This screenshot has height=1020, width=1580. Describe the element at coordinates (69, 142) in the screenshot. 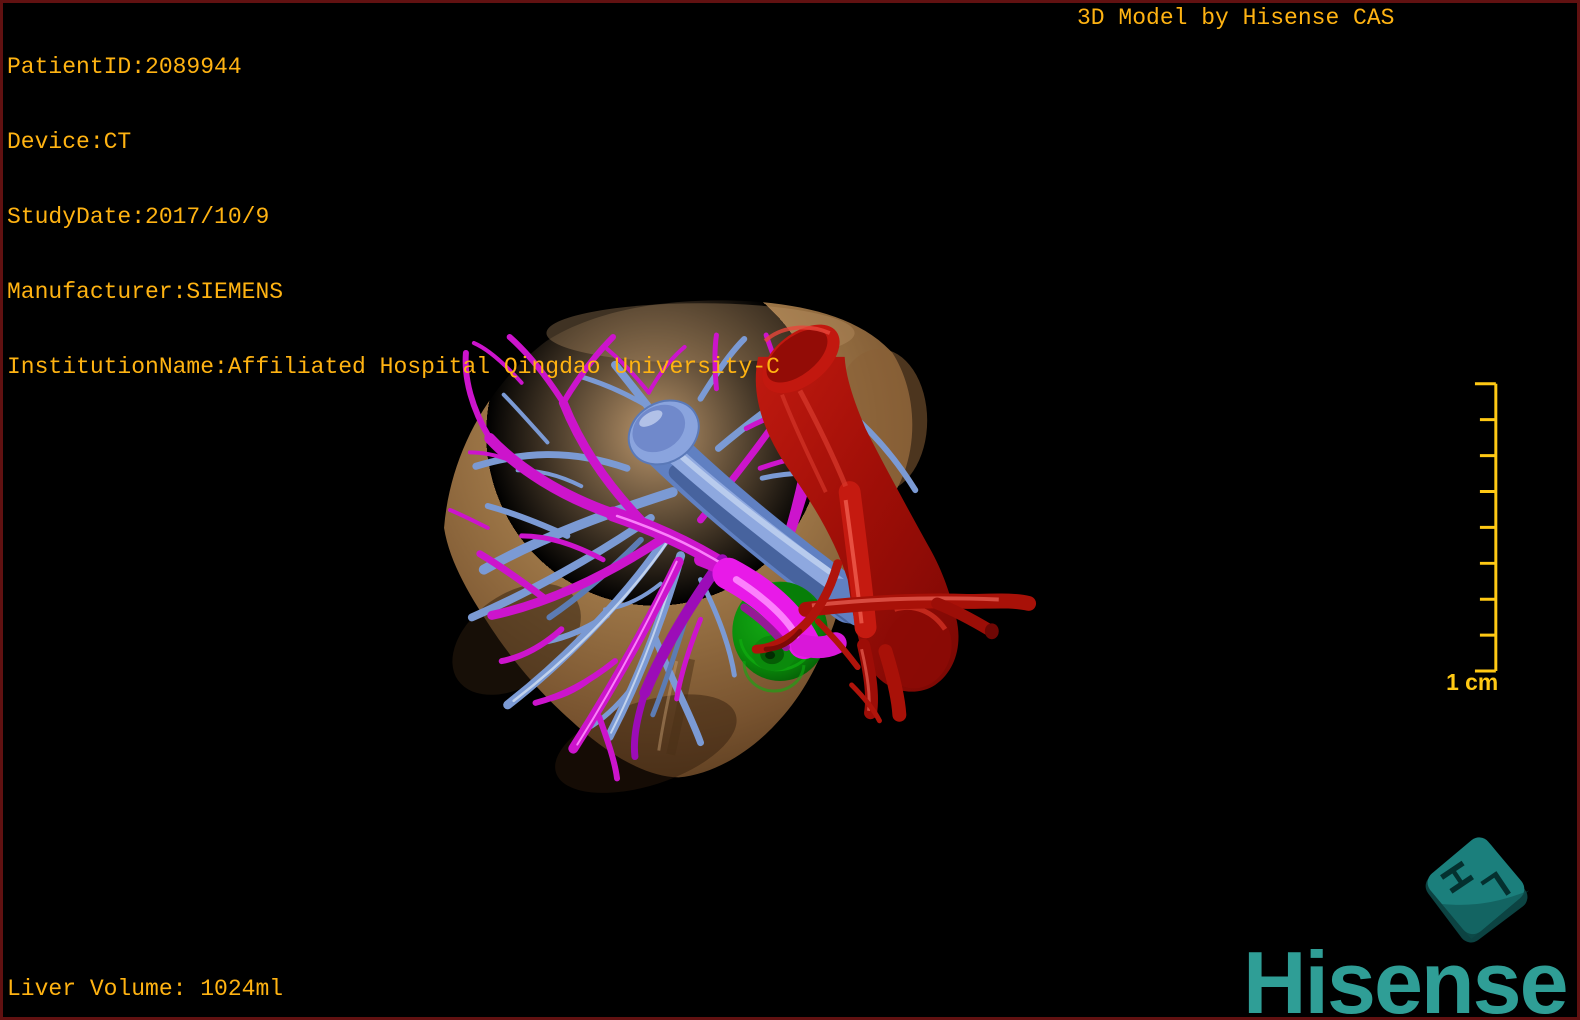

I see `info-line-device: Device:CT` at that location.